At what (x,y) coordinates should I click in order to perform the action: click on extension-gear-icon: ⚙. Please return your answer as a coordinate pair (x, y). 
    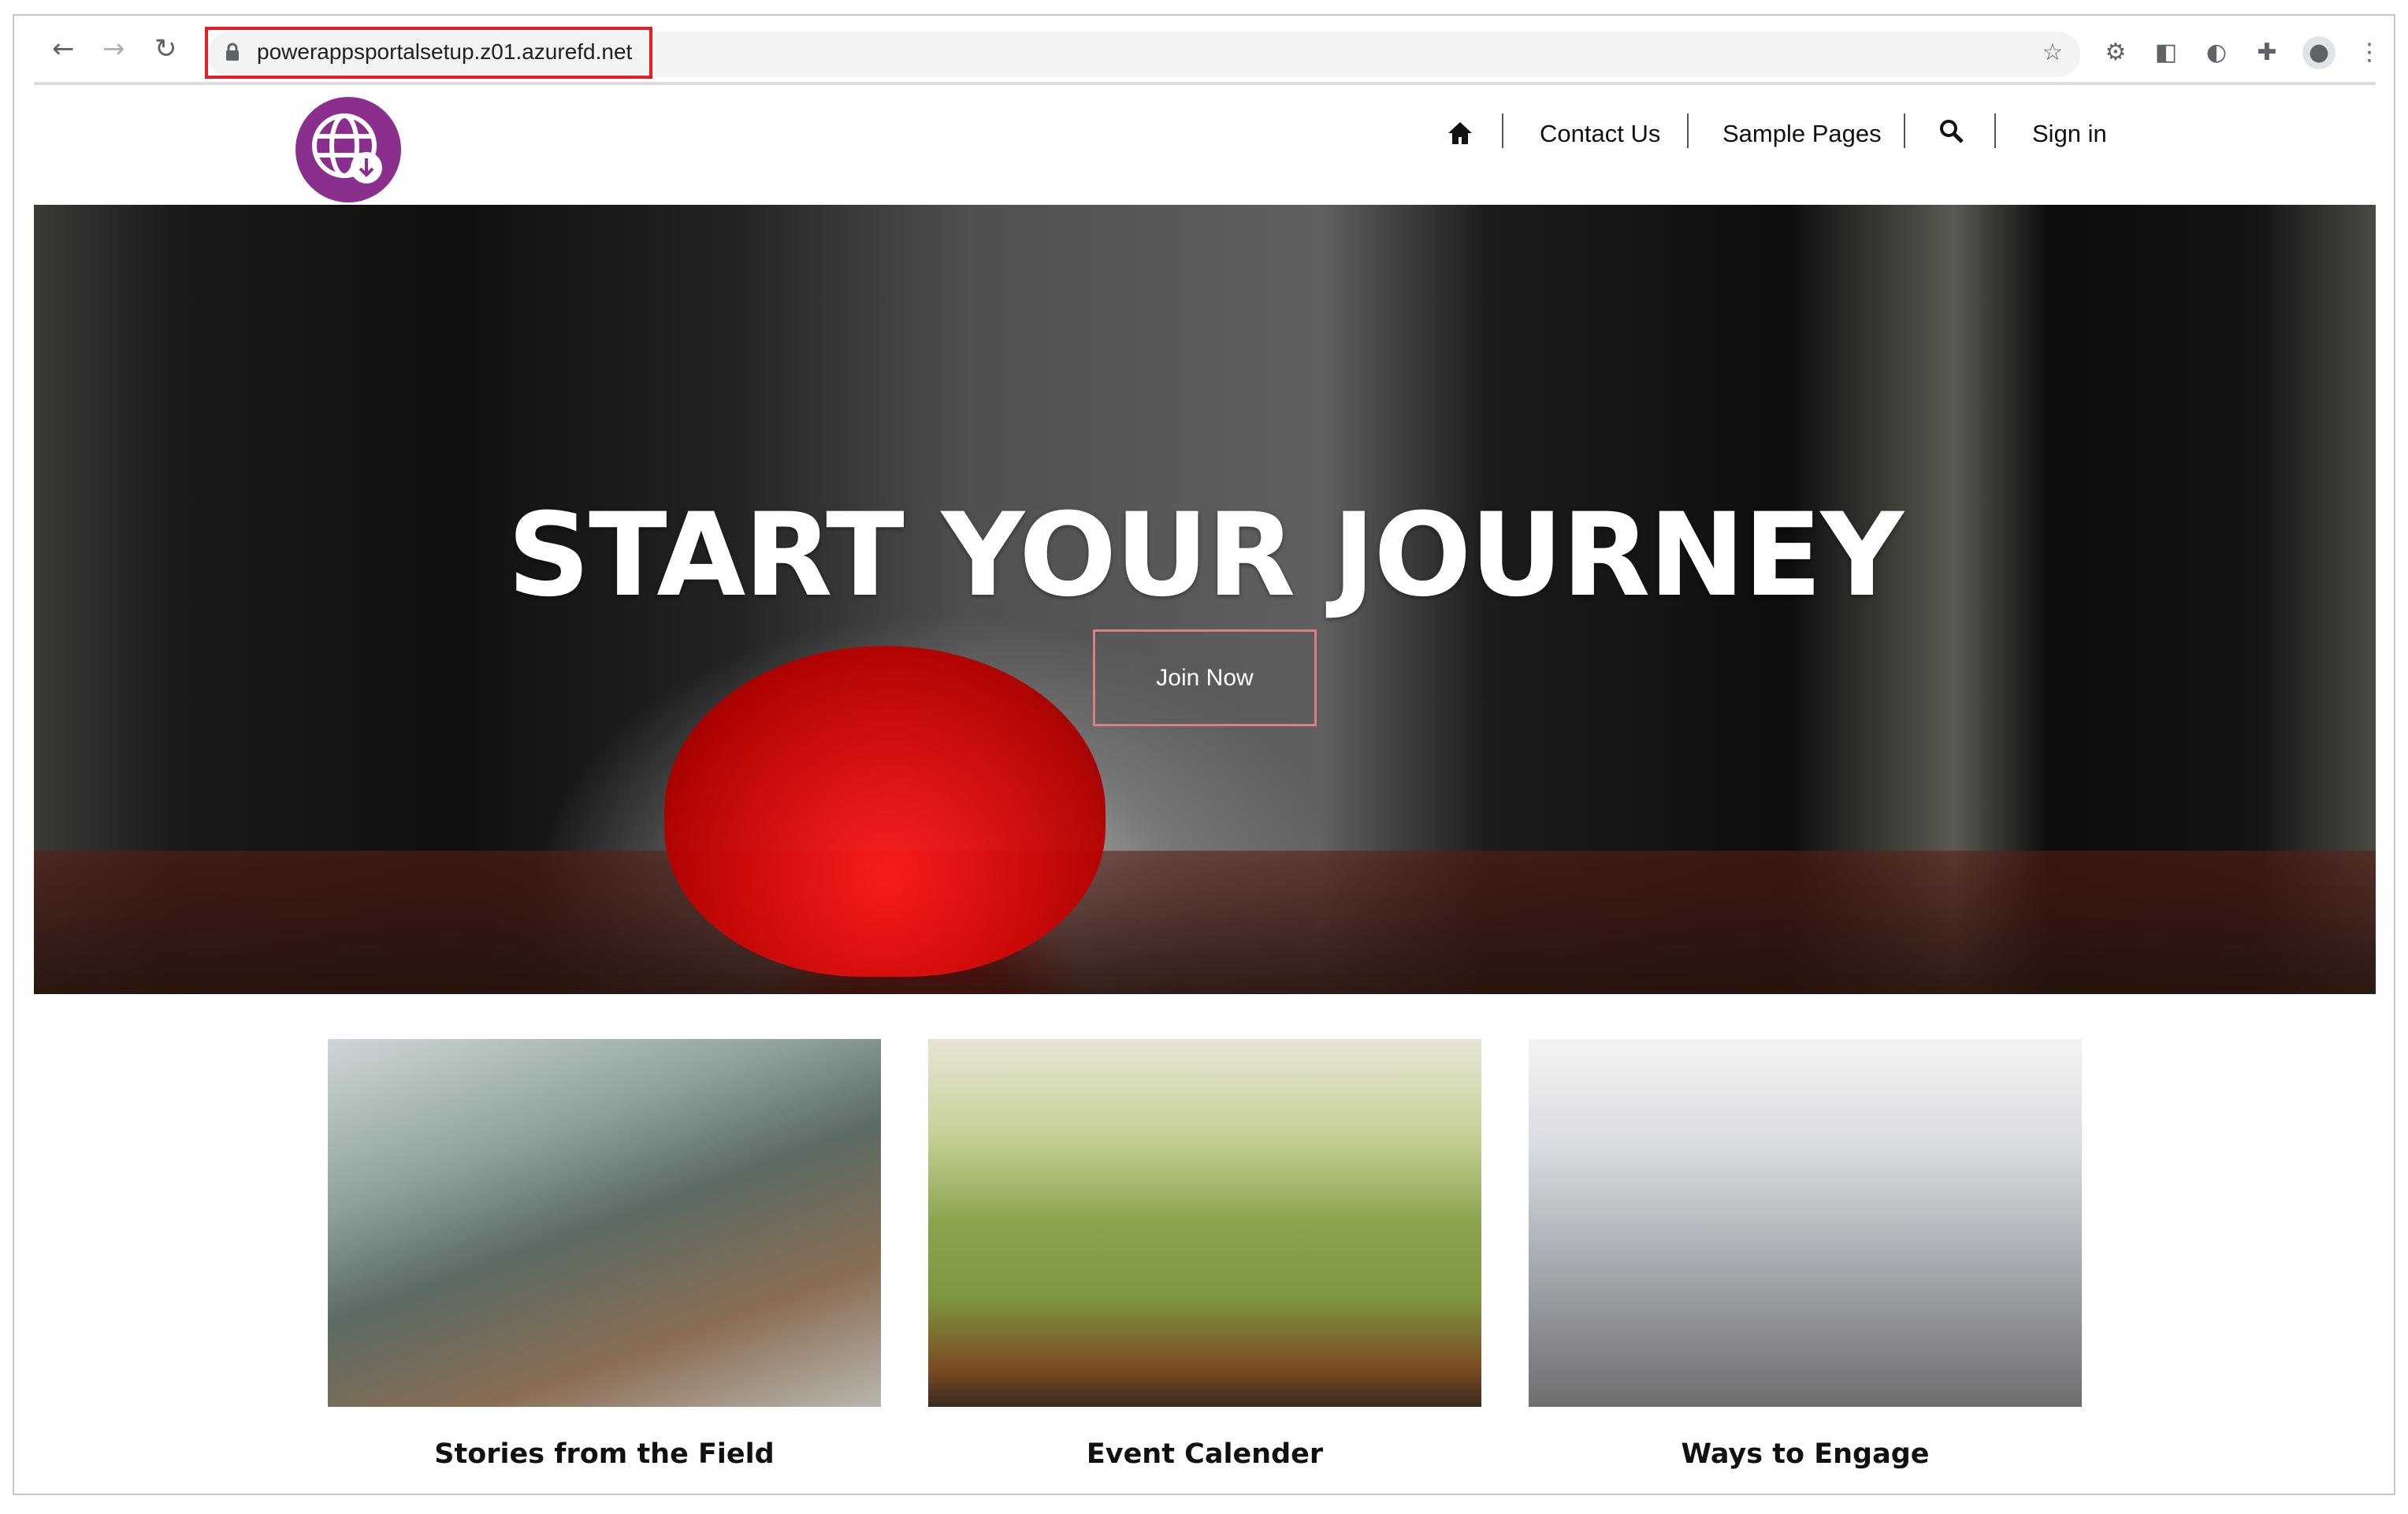
    Looking at the image, I should click on (2115, 53).